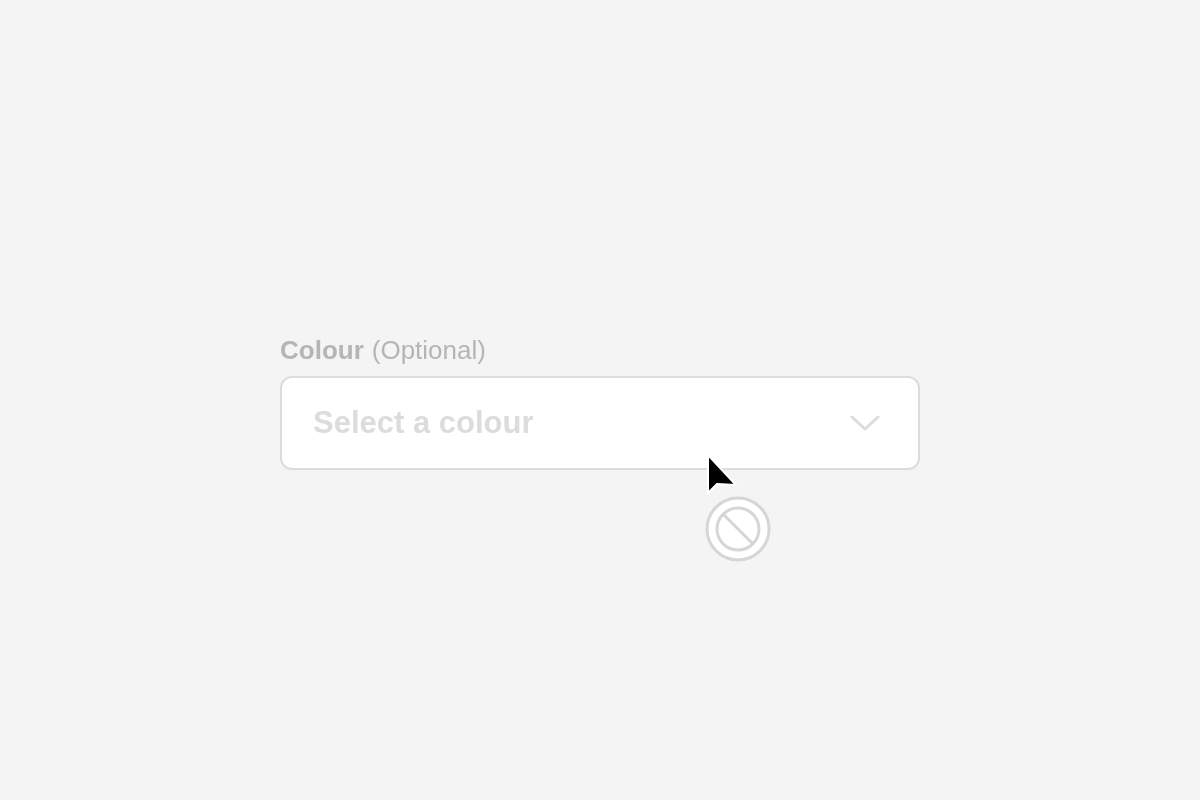  What do you see at coordinates (865, 422) in the screenshot?
I see `chevron-down-icon` at bounding box center [865, 422].